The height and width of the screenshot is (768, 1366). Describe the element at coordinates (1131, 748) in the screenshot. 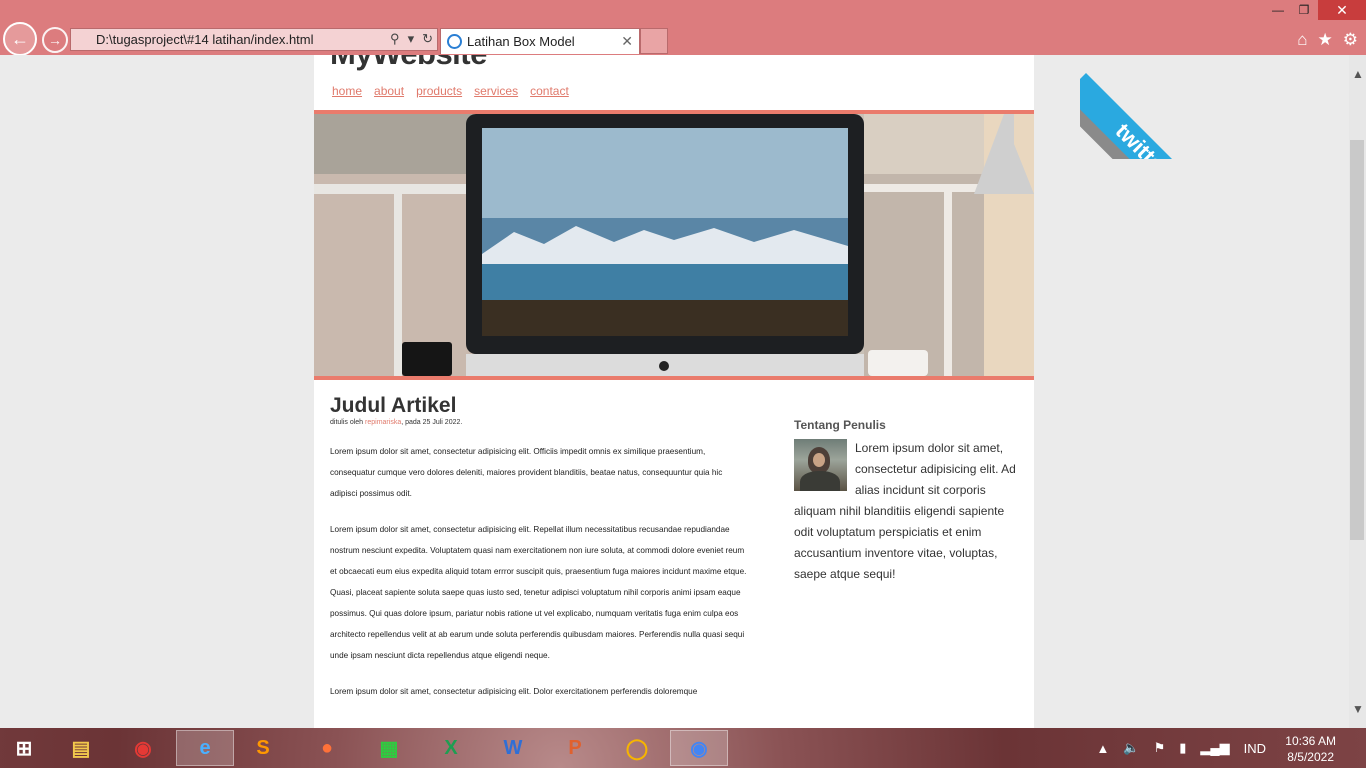

I see `volume-icon: 🔈` at that location.